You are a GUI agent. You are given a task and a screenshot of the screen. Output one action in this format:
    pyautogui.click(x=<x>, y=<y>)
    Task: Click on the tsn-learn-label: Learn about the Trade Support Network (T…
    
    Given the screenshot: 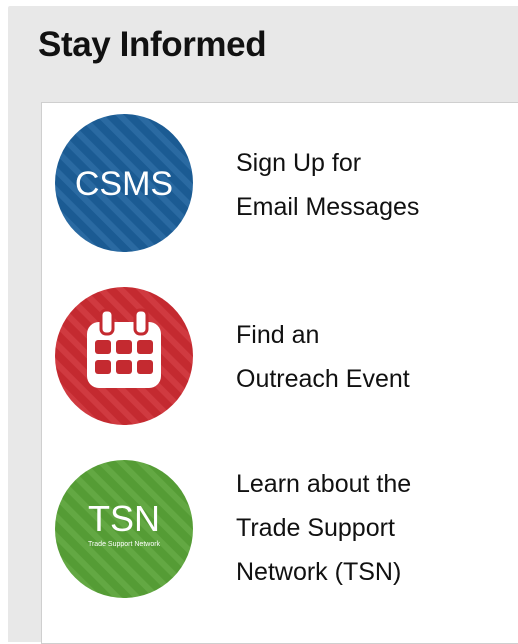 What is the action you would take?
    pyautogui.click(x=323, y=528)
    